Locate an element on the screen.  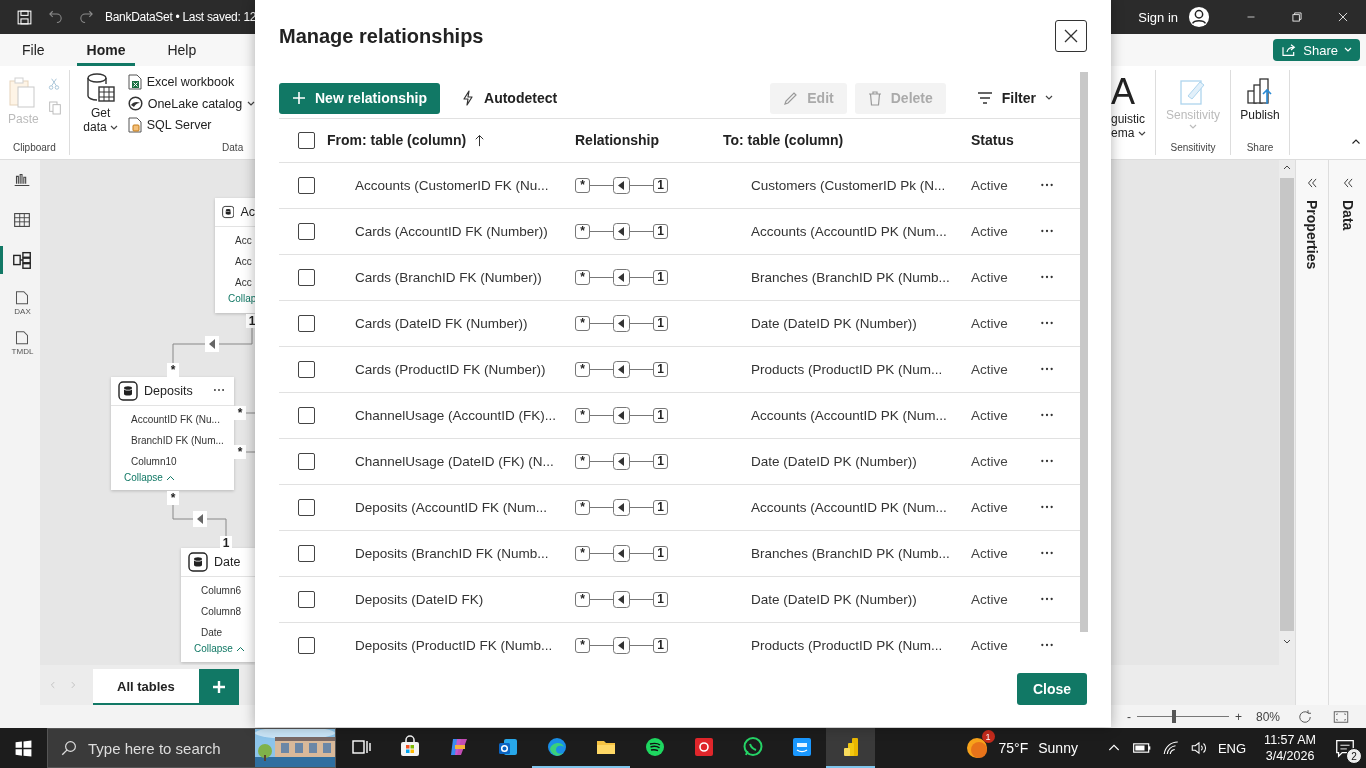
table-name: Date is located at coordinates (227, 562).